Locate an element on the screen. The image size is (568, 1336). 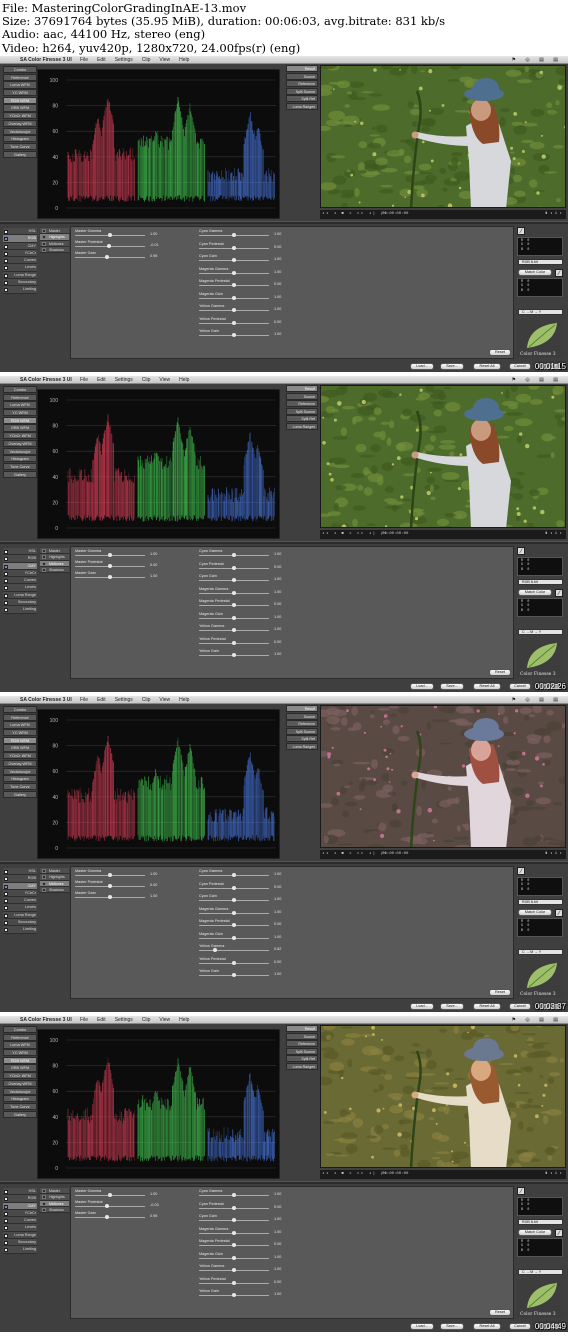
slider-control: Magenta Pedestal 0.00 is located at coordinates (244, 924).